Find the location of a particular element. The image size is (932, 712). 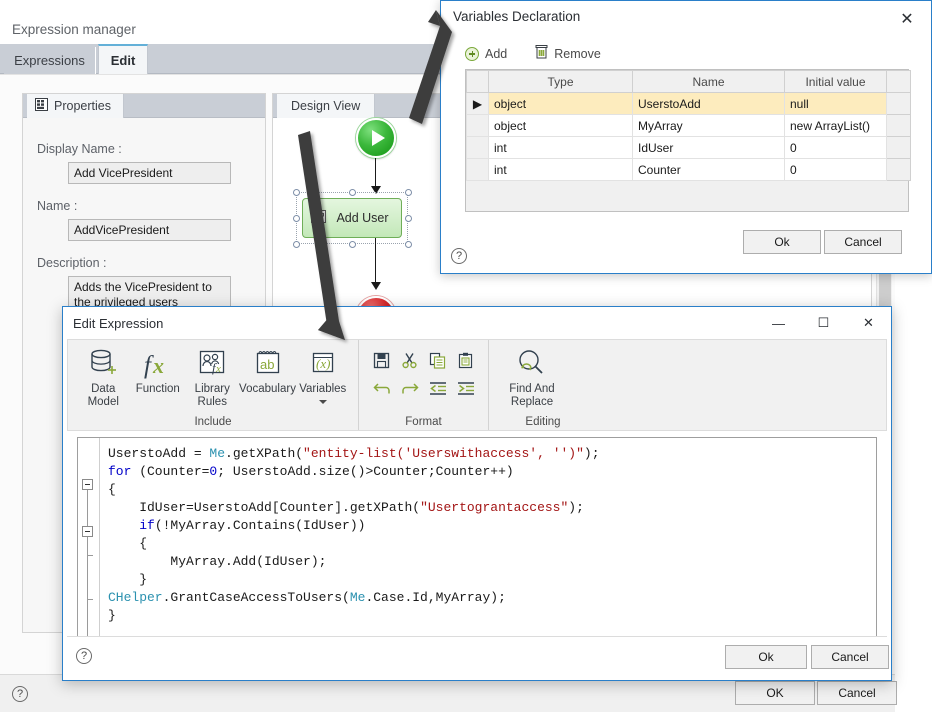

row-marker: ▶ is located at coordinates (477, 103).